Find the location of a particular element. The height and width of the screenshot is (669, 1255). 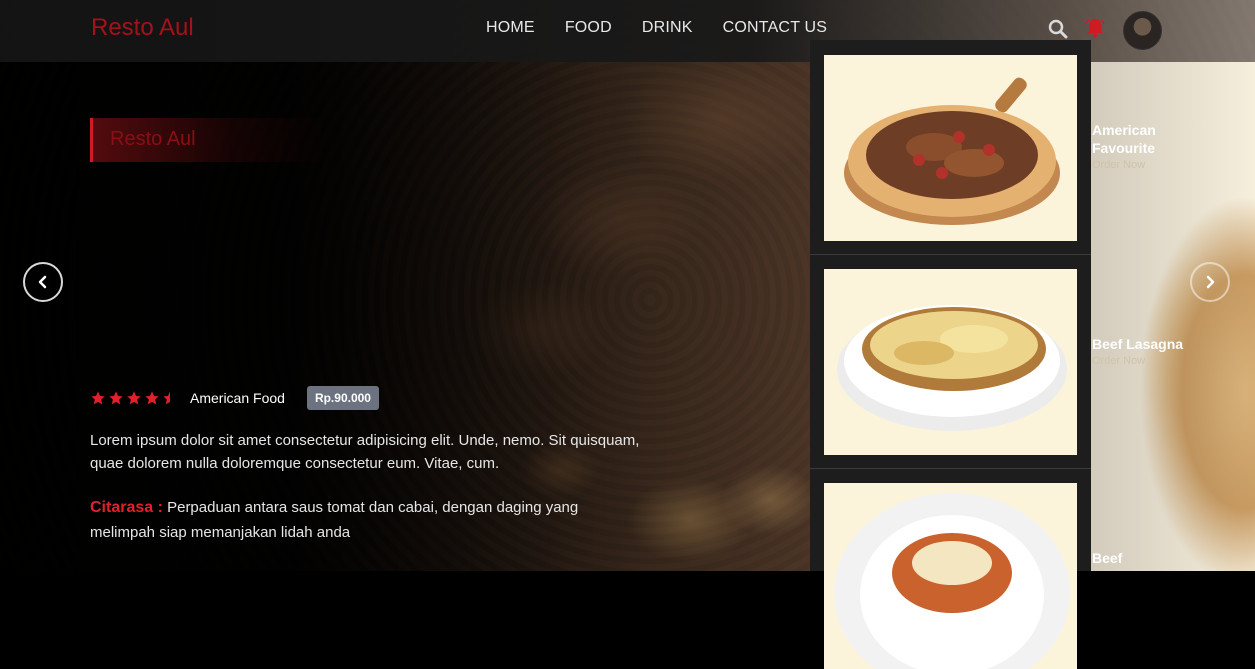

taste-label: Citarasa : is located at coordinates (126, 507).